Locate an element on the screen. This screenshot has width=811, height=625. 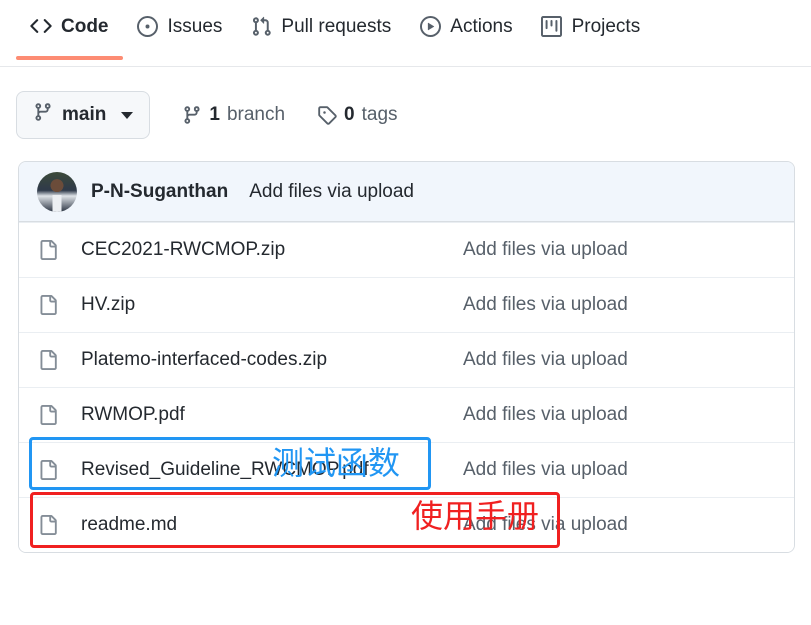
latest-commit-header: P-N-Suganthan Add files via upload is located at coordinates (406, 192).